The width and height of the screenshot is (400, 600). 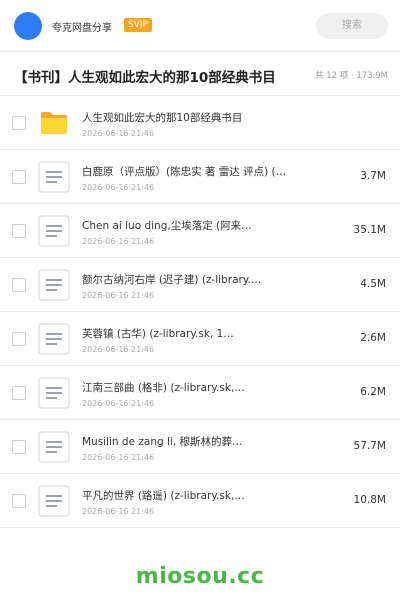 What do you see at coordinates (138, 25) in the screenshot?
I see `svip-badge: SVIP` at bounding box center [138, 25].